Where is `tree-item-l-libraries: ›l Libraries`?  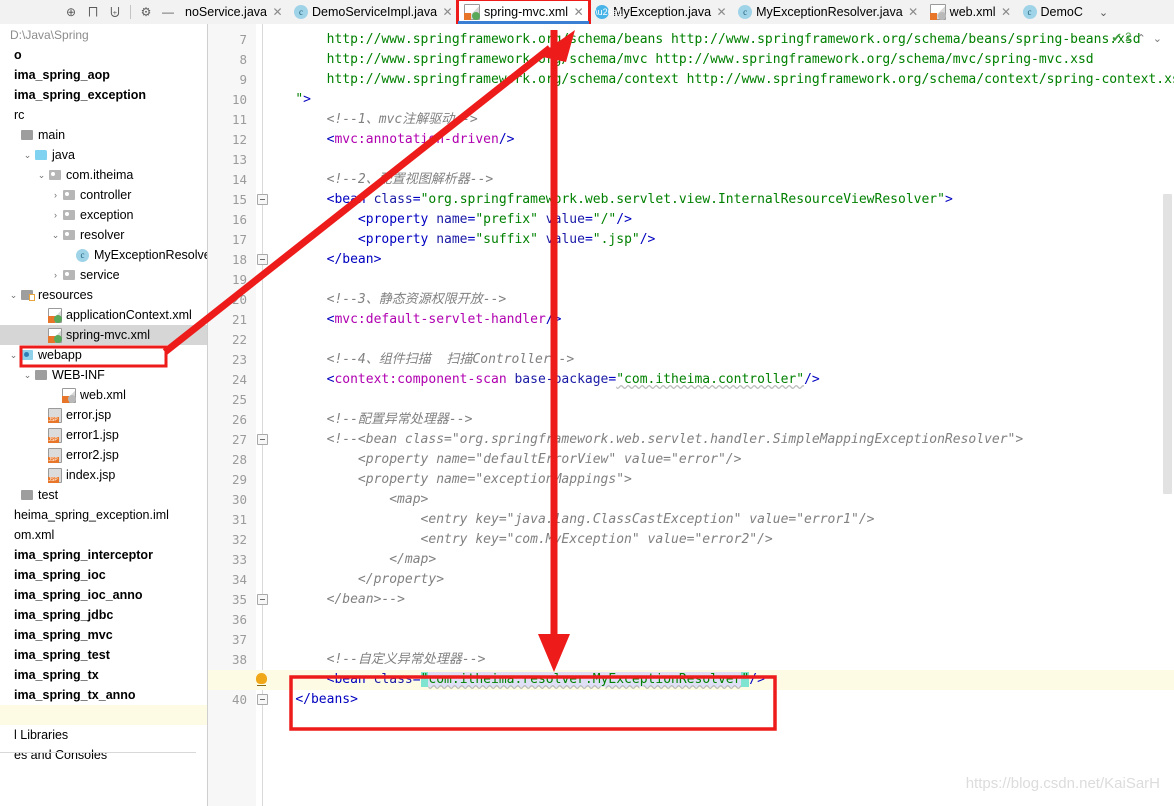
tree-item-l-libraries: ›l Libraries is located at coordinates (103, 735).